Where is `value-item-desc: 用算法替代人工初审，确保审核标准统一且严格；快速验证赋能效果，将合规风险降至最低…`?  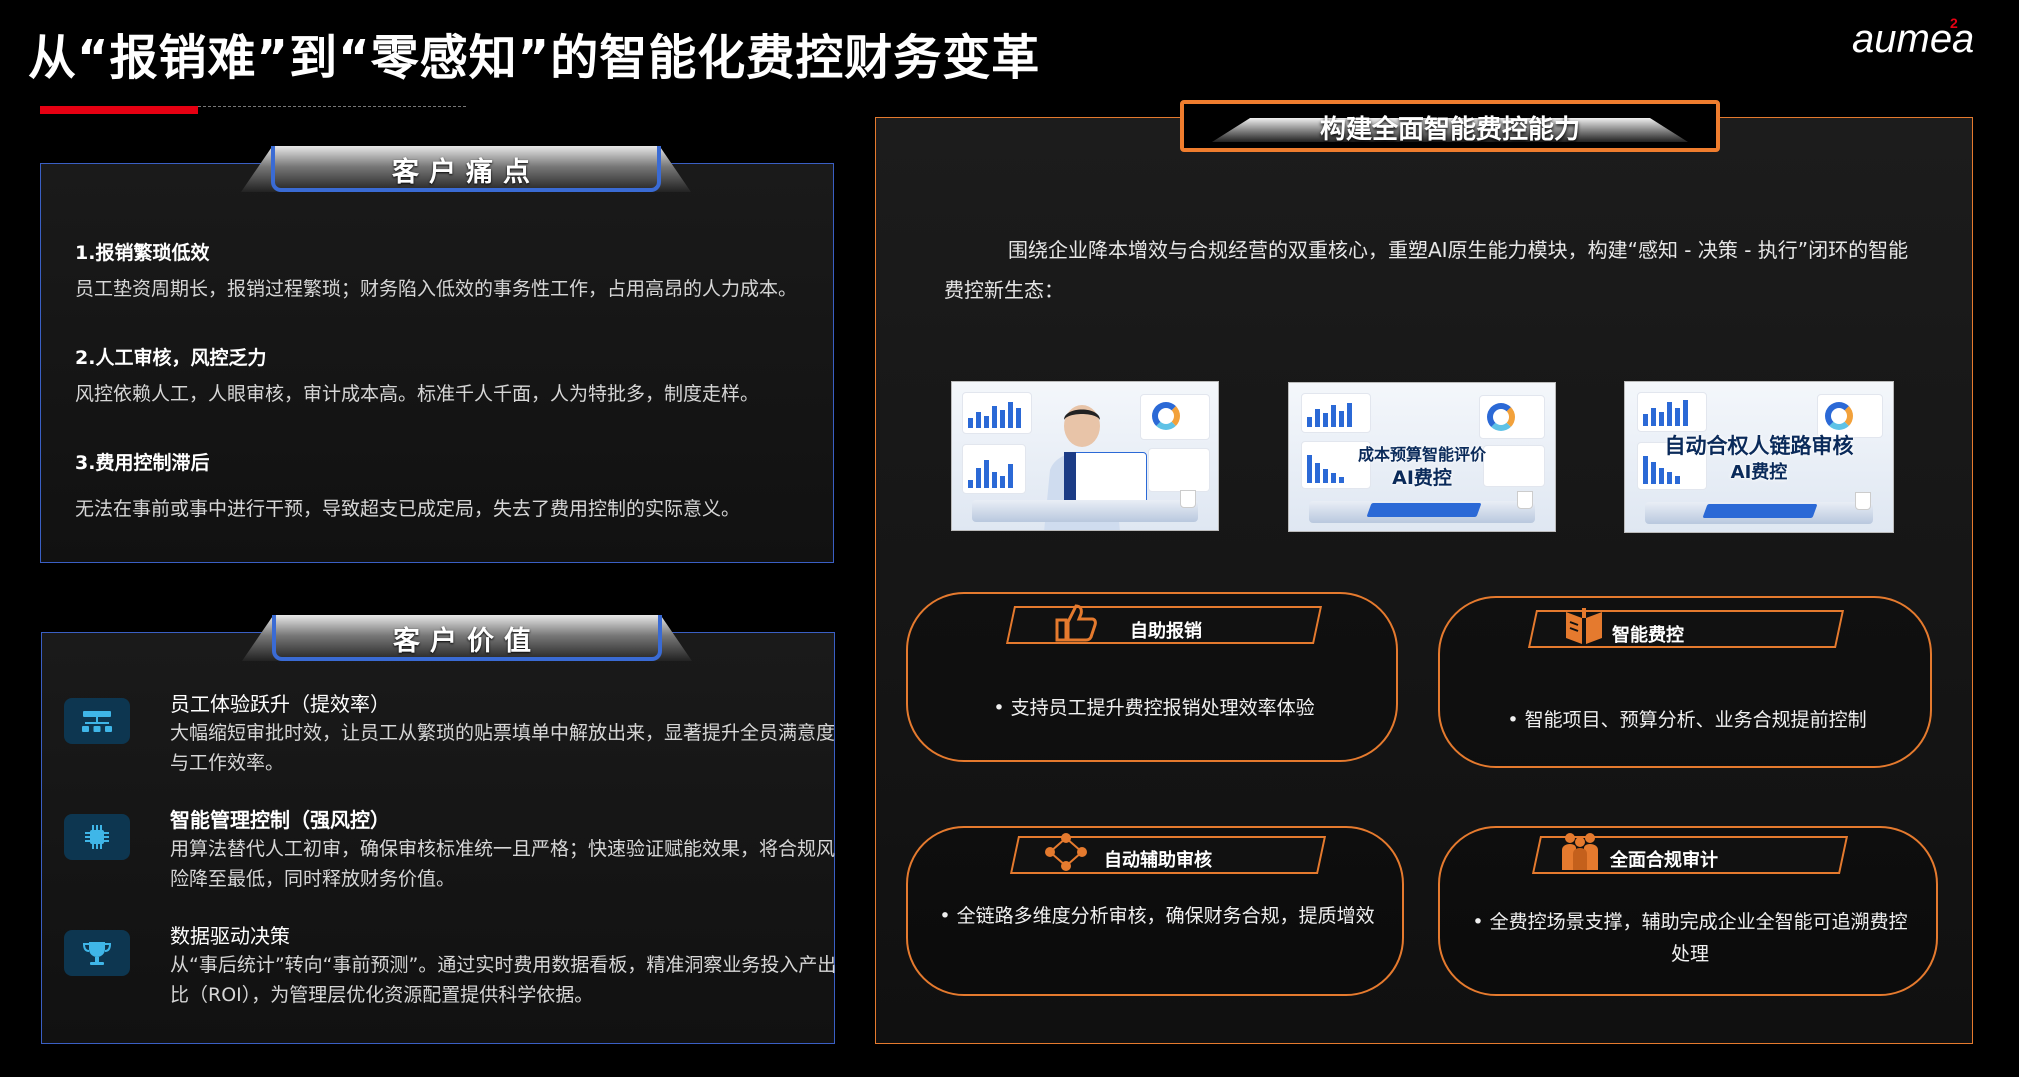 value-item-desc: 用算法替代人工初审，确保审核标准统一且严格；快速验证赋能效果，将合规风险降至最低… is located at coordinates (503, 864).